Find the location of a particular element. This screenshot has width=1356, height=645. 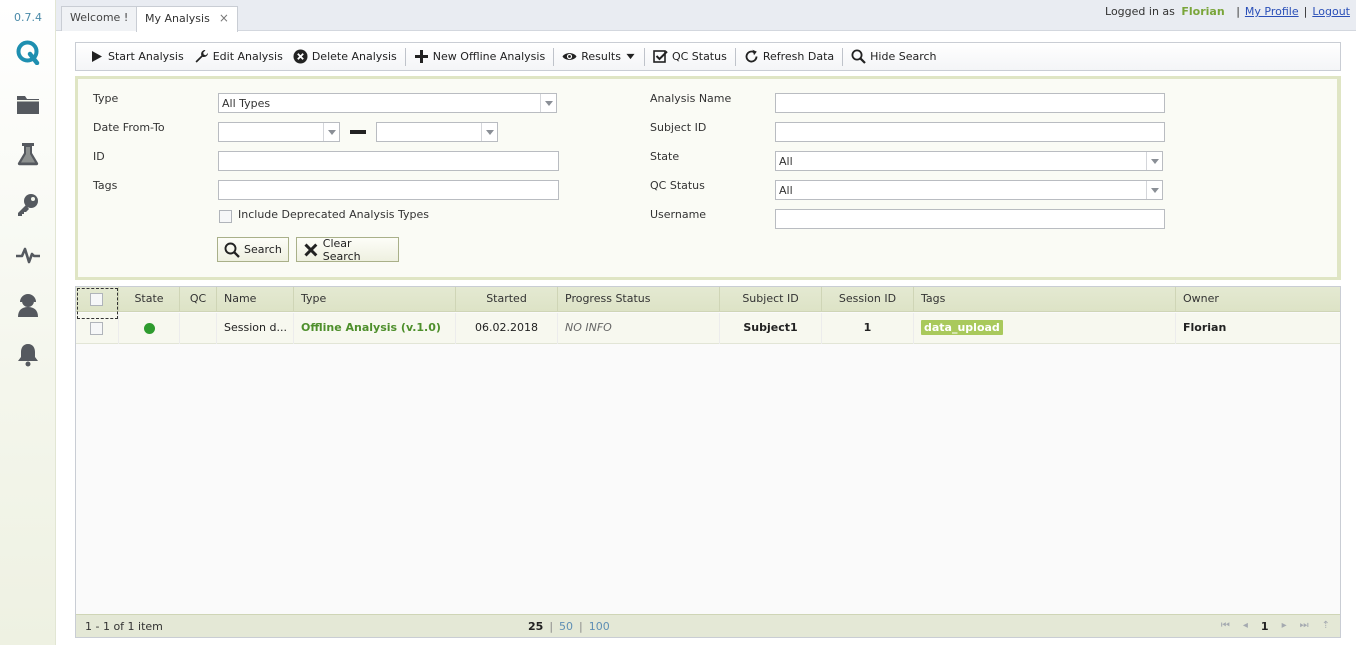

qc-status-select-value: All is located at coordinates (786, 190).